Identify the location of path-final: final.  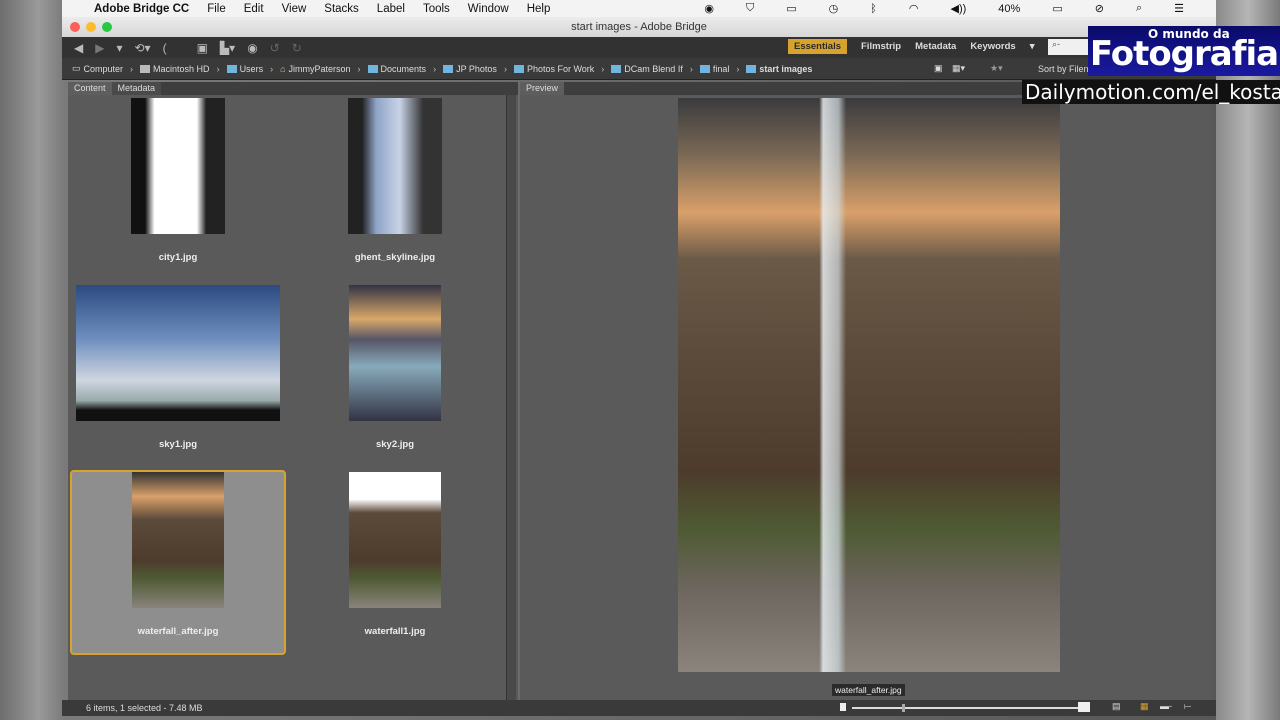
(714, 68).